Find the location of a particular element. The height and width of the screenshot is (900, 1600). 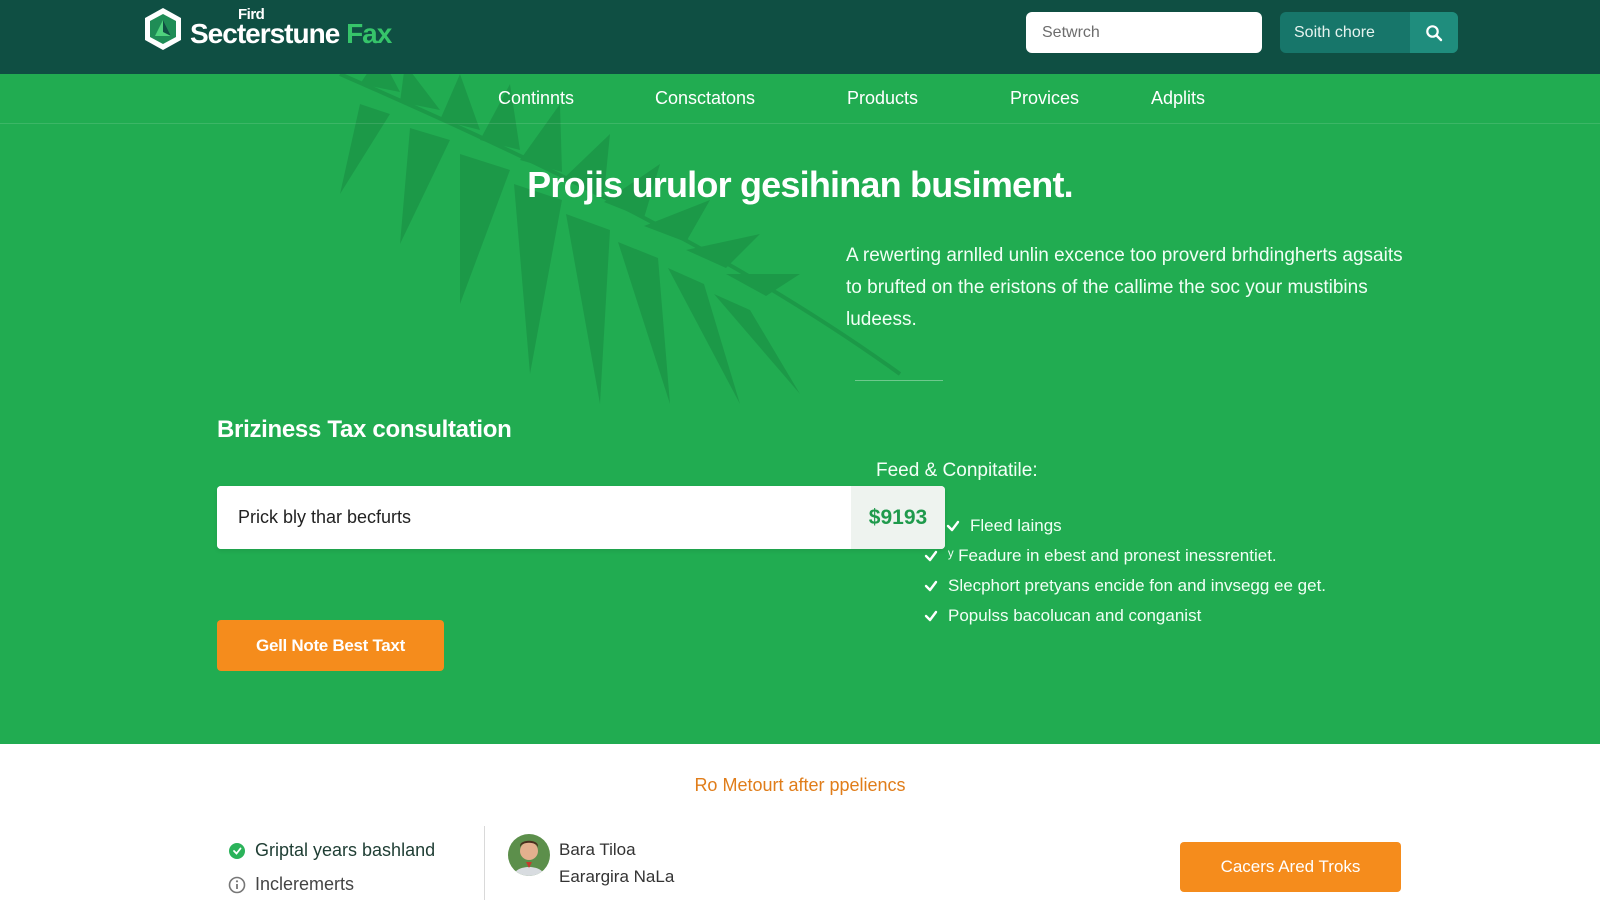

feature-item: Populss bacolucan and conganist is located at coordinates (1062, 616).